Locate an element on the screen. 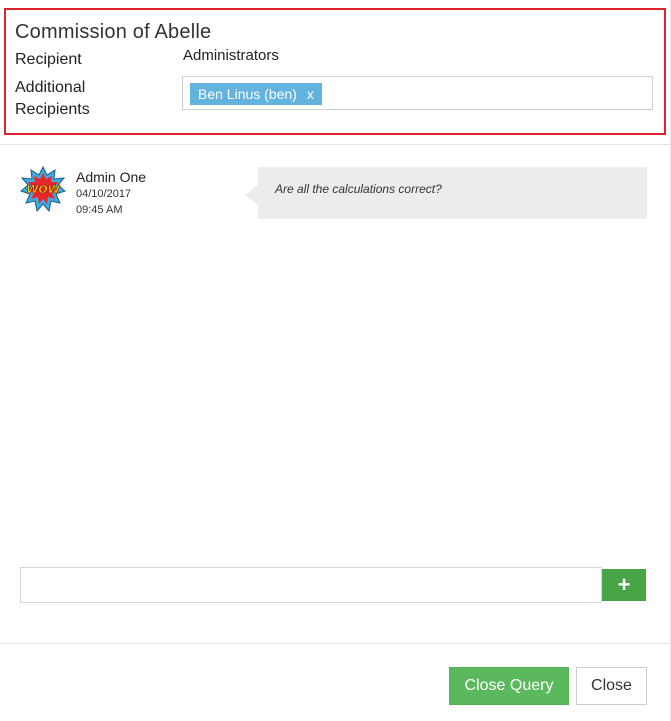 This screenshot has width=671, height=721. additional-recipients-input: Ben Linus (ben) x is located at coordinates (417, 93).